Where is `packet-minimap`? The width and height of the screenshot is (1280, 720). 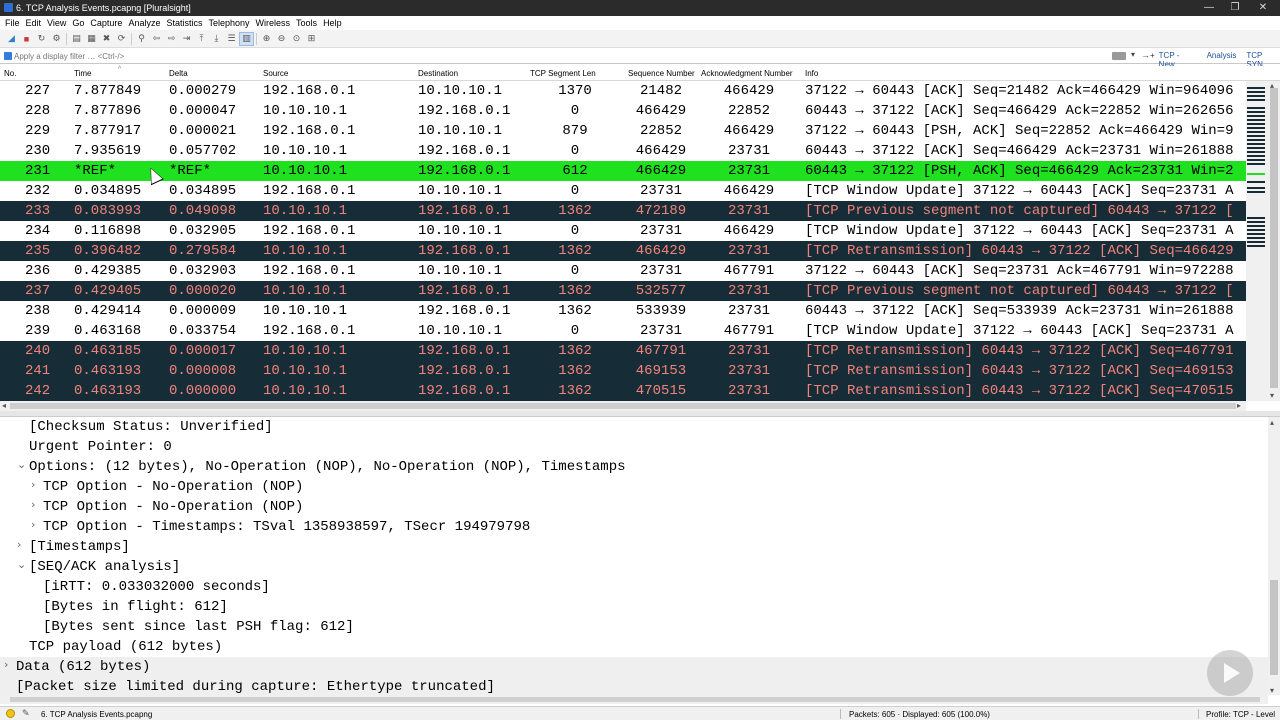 packet-minimap is located at coordinates (1257, 241).